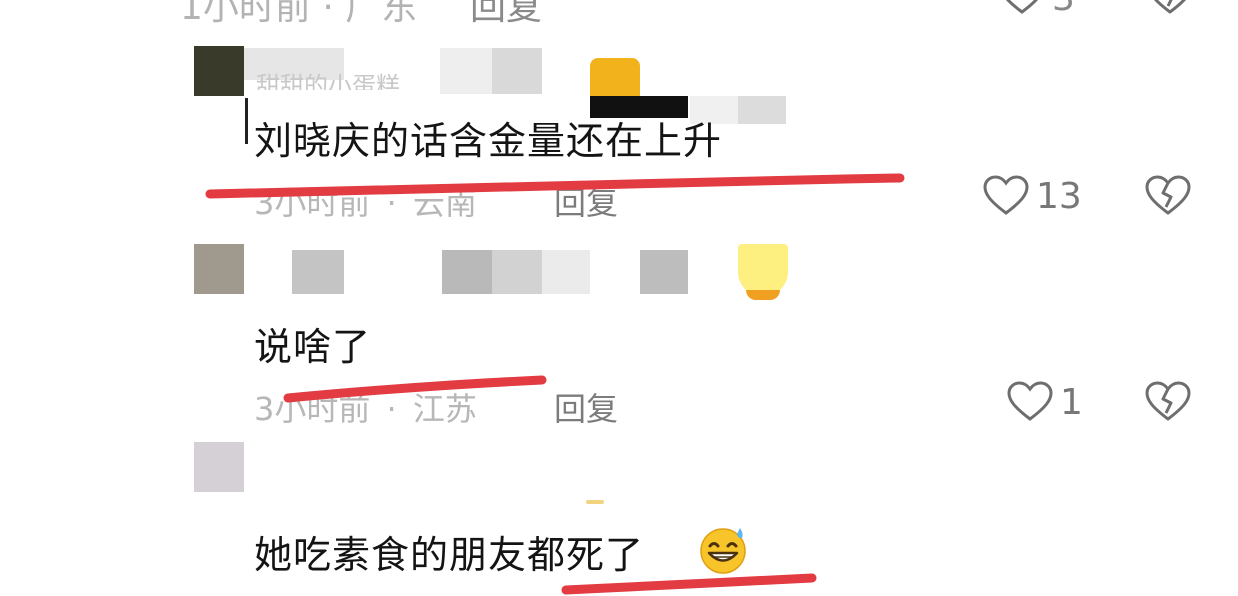 Image resolution: width=1238 pixels, height=596 pixels. What do you see at coordinates (449, 555) in the screenshot?
I see `comment-text-content: 她吃素食的朋友都死了` at bounding box center [449, 555].